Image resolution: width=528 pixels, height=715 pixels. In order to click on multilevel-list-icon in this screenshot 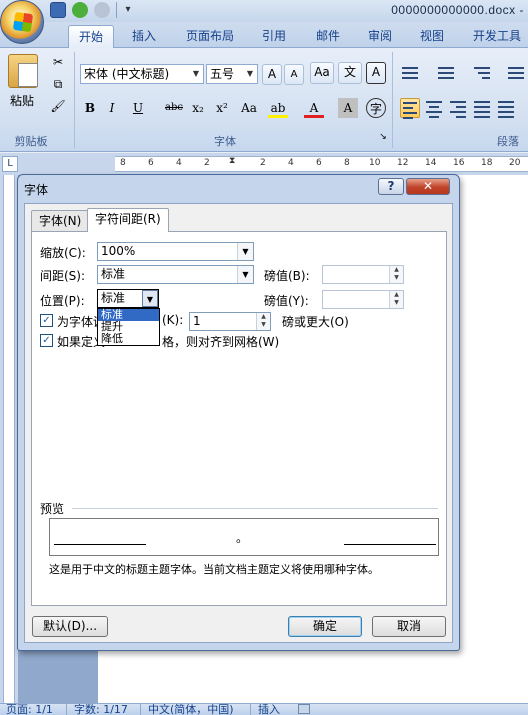, I will do `click(482, 74)`.